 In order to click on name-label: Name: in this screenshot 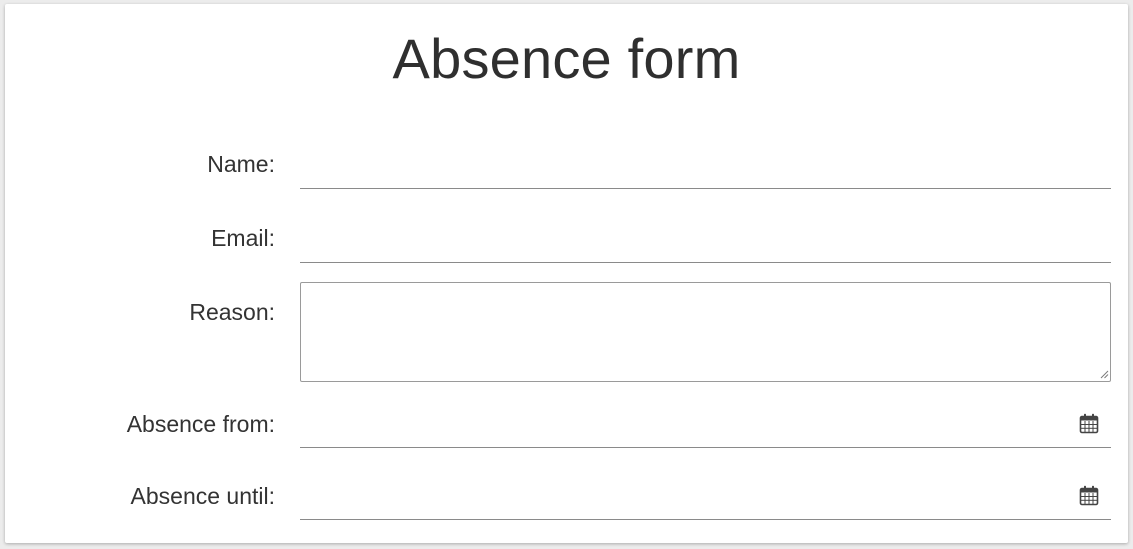, I will do `click(241, 164)`.